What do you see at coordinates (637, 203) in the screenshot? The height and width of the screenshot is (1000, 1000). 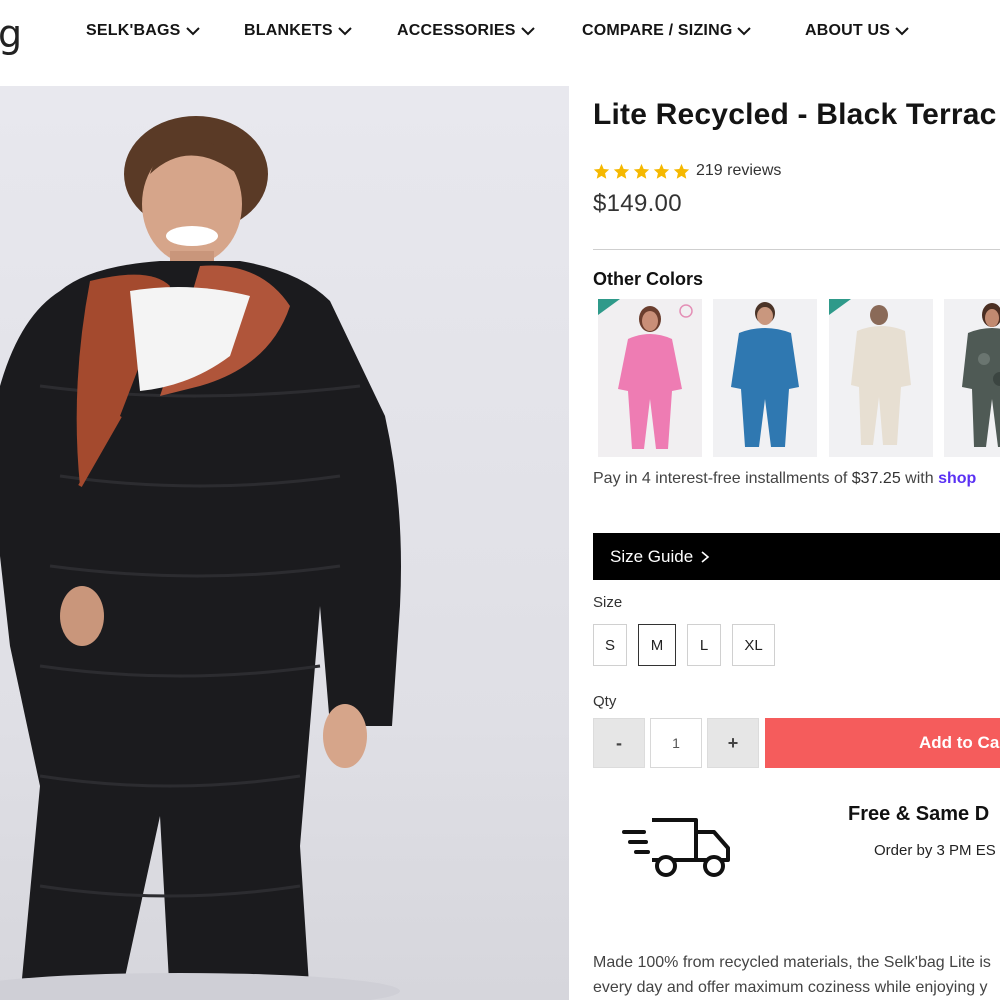 I see `product-price: $149.00` at bounding box center [637, 203].